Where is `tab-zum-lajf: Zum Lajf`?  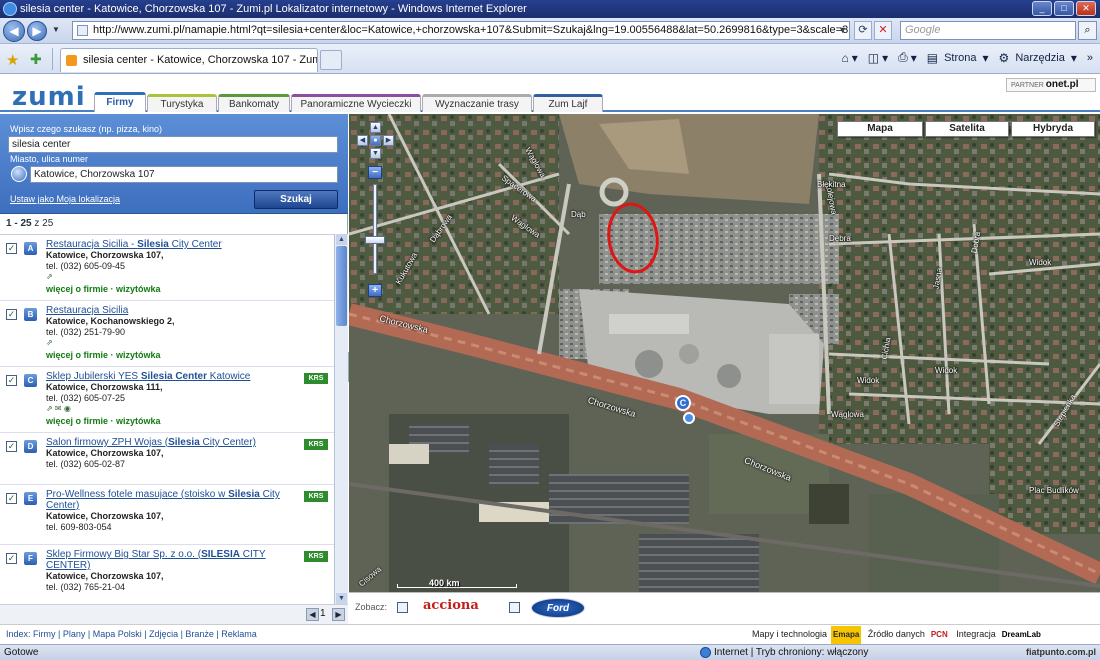
tab-zum-lajf: Zum Lajf is located at coordinates (568, 103).